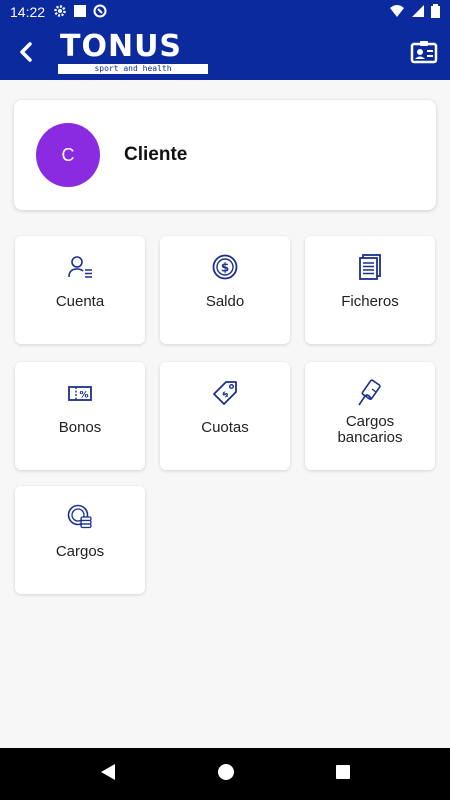 This screenshot has width=450, height=800. Describe the element at coordinates (225, 155) in the screenshot. I see `profile-card: C Cliente` at that location.